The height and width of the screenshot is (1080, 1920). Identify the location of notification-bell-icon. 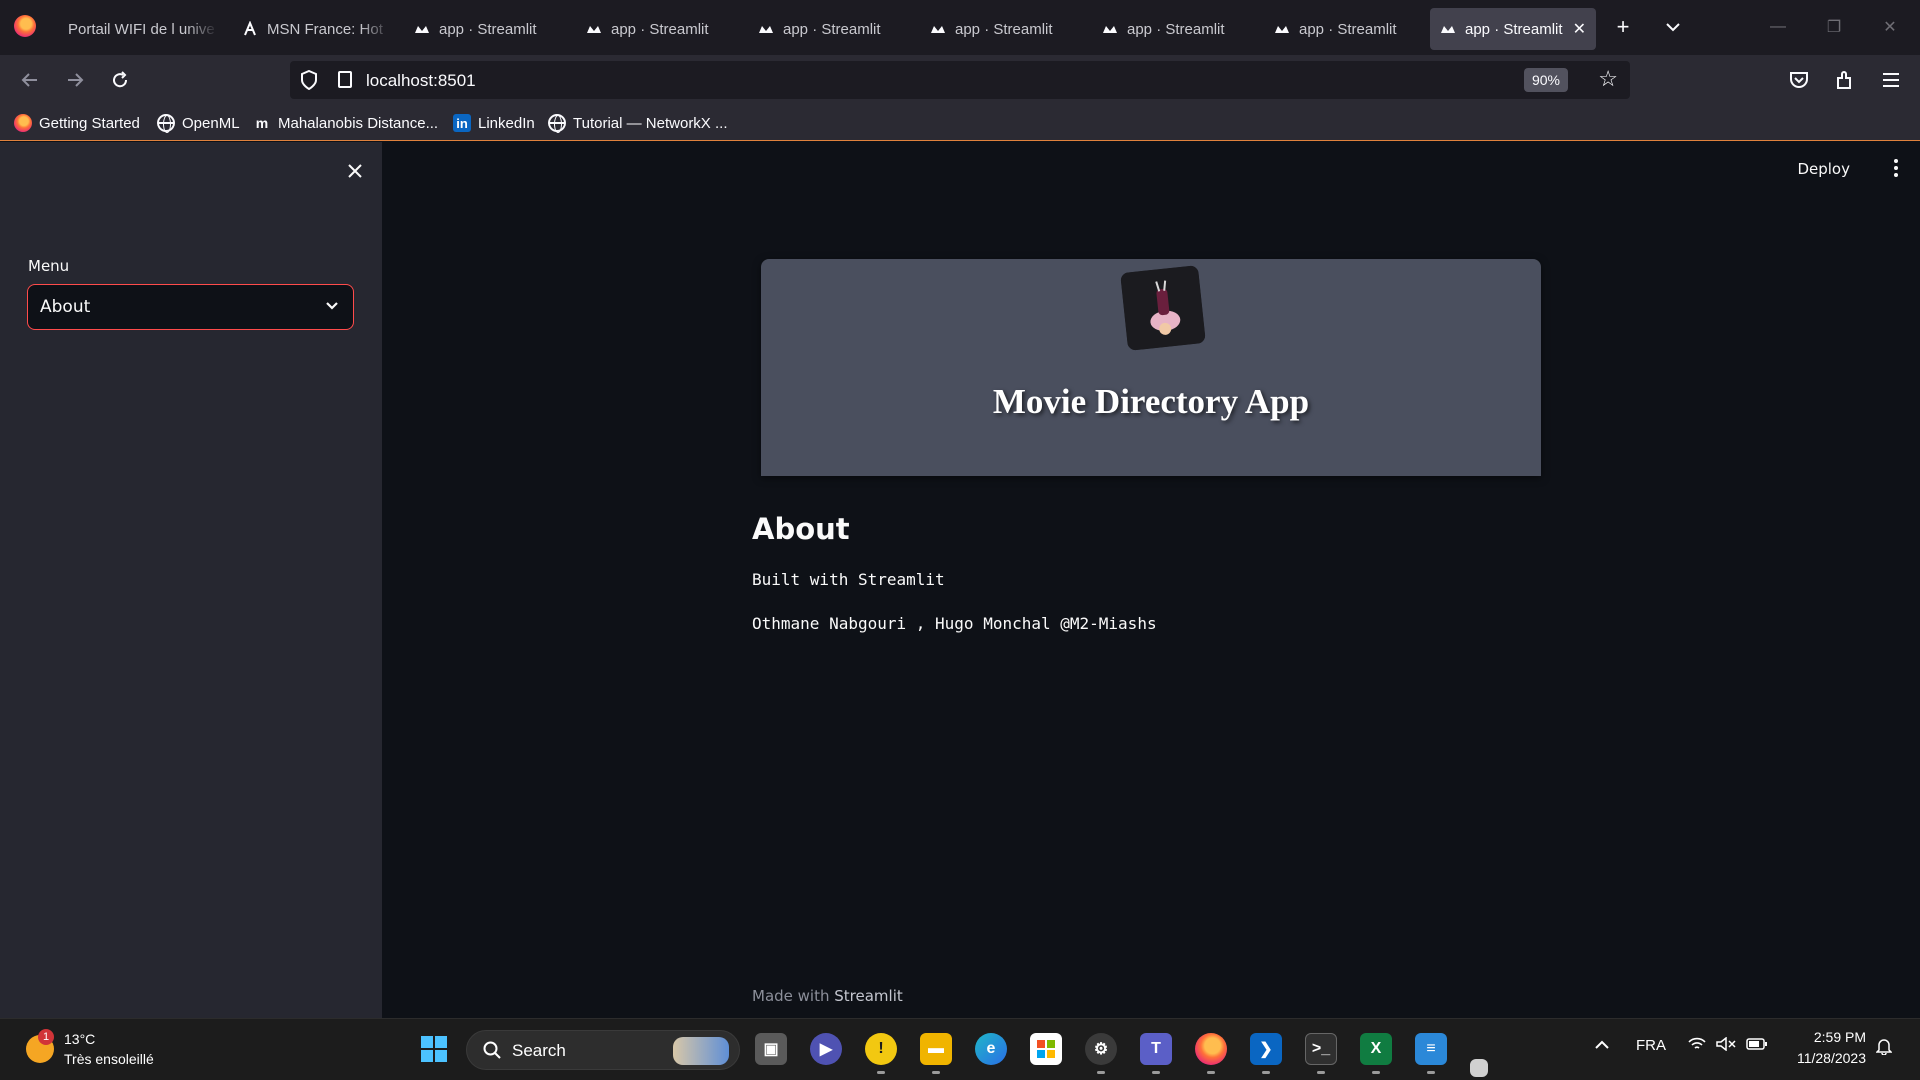
(1884, 1048).